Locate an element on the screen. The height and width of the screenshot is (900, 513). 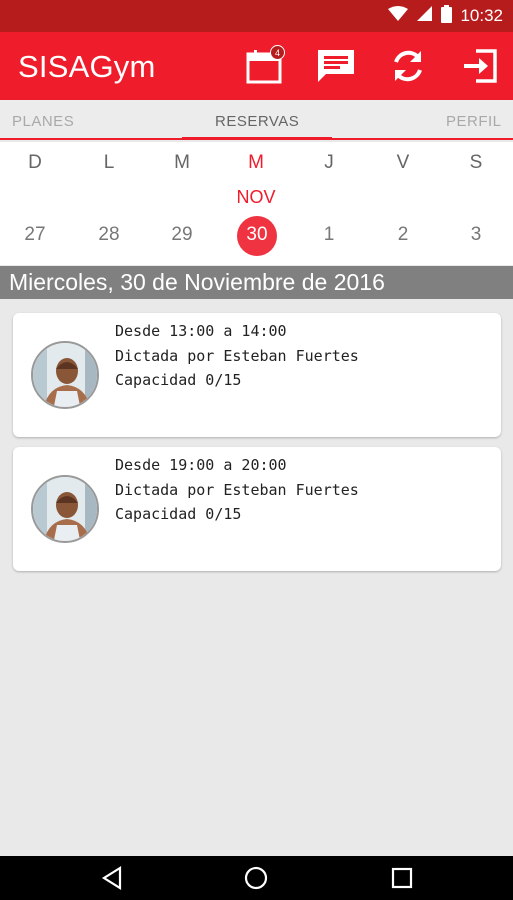
wifi-icon is located at coordinates (398, 16).